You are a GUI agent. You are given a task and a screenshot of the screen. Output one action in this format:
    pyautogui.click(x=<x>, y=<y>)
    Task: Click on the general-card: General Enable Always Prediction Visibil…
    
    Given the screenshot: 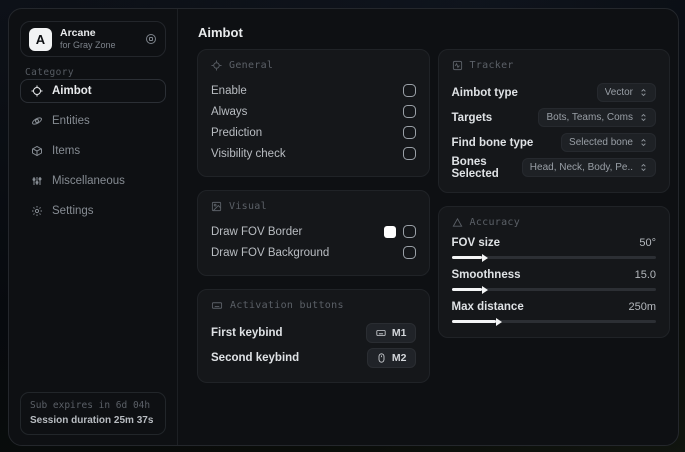 What is the action you would take?
    pyautogui.click(x=313, y=113)
    